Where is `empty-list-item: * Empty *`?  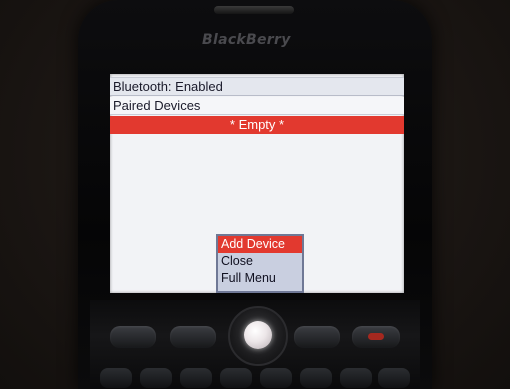 empty-list-item: * Empty * is located at coordinates (257, 125).